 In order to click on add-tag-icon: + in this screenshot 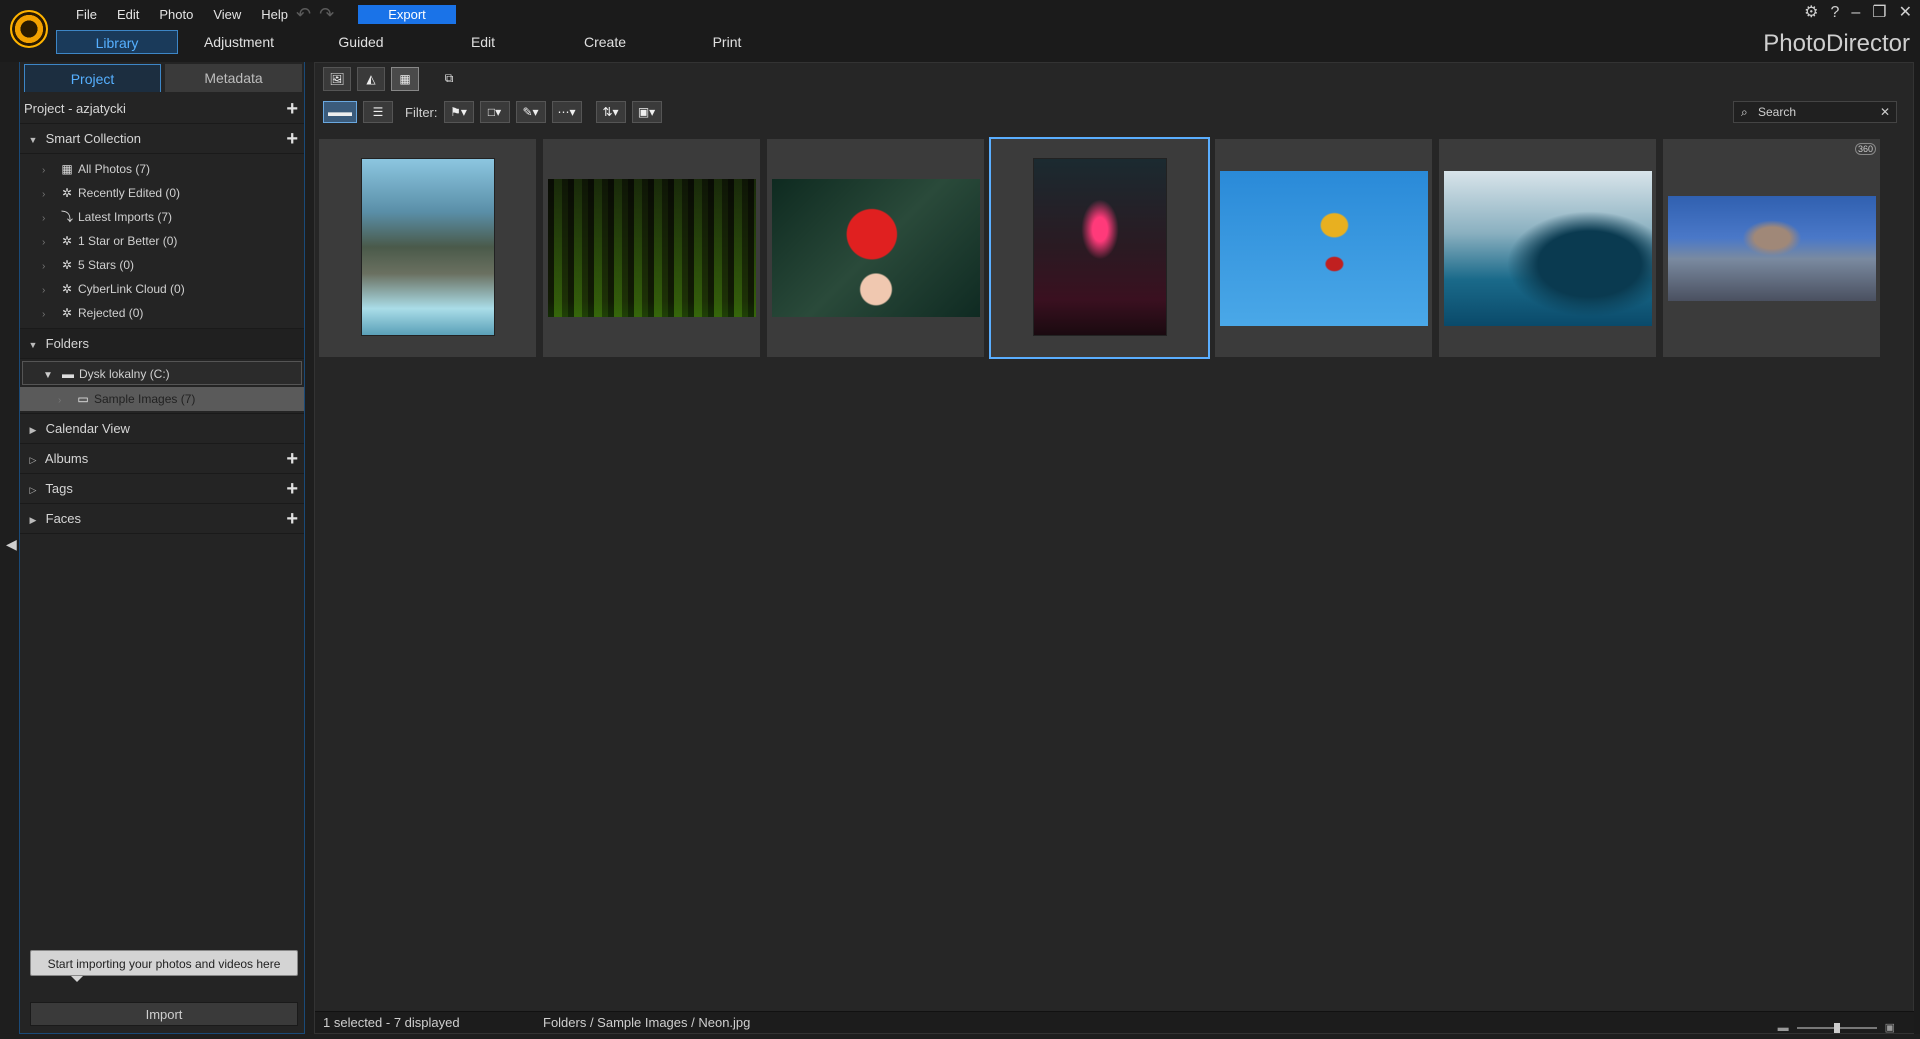, I will do `click(292, 489)`.